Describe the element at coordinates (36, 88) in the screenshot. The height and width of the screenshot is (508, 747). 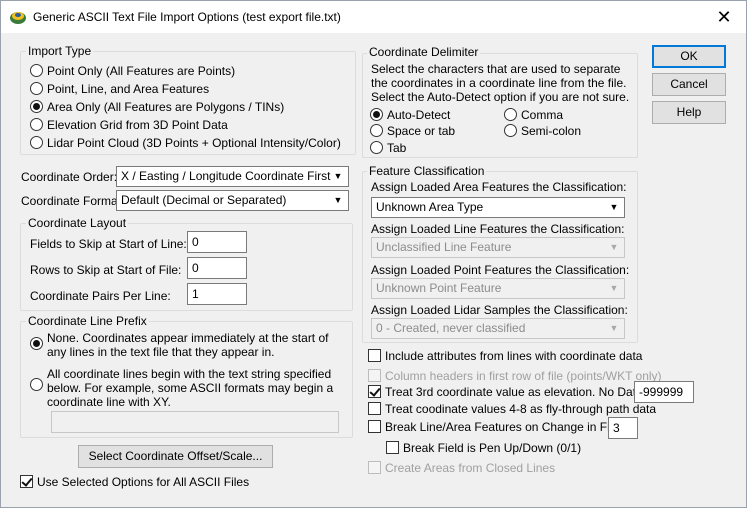
I see `radio-point-line-area` at that location.